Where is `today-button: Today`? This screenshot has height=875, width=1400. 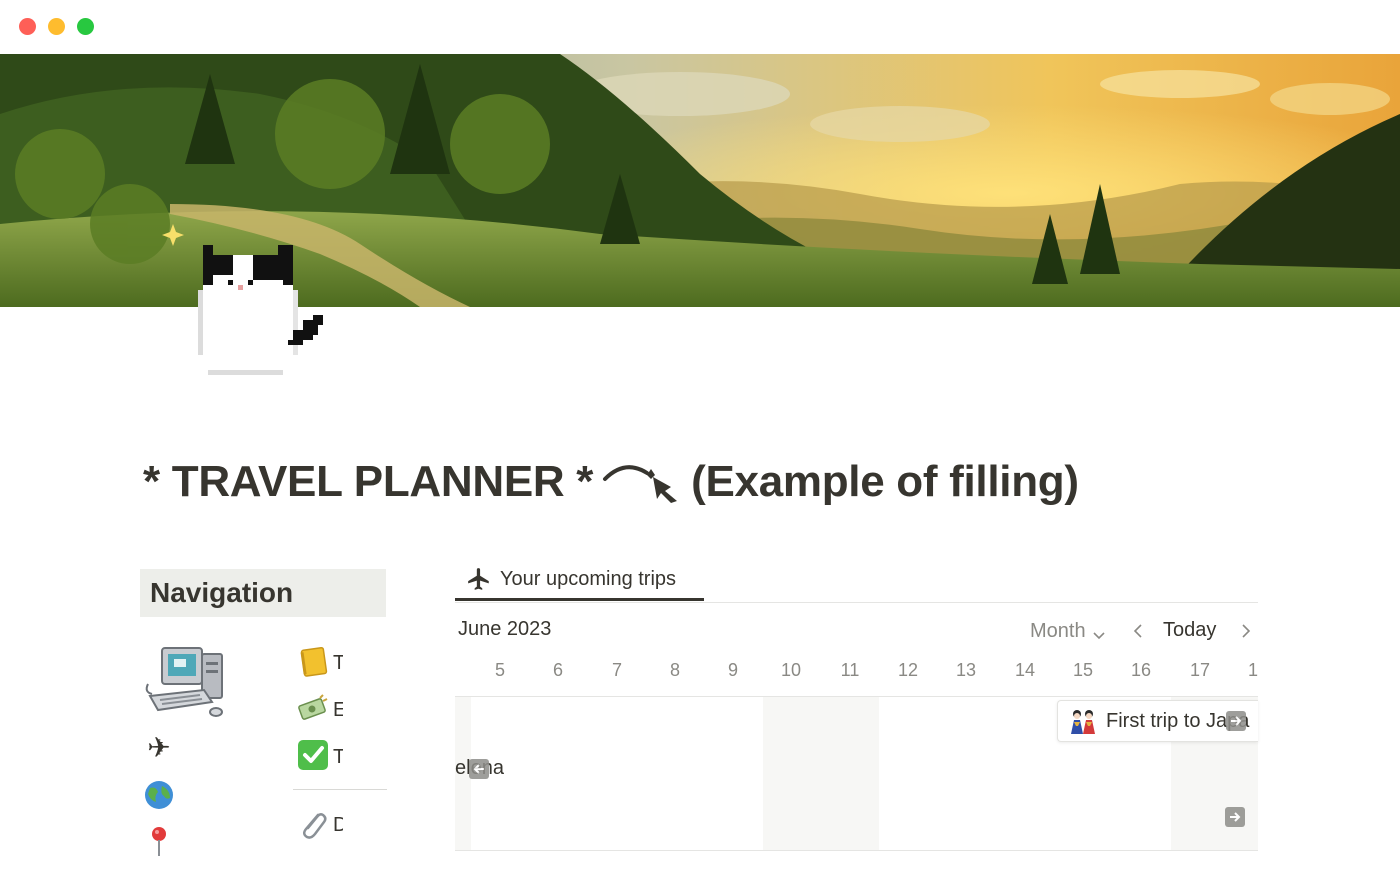
today-button: Today is located at coordinates (1189, 630).